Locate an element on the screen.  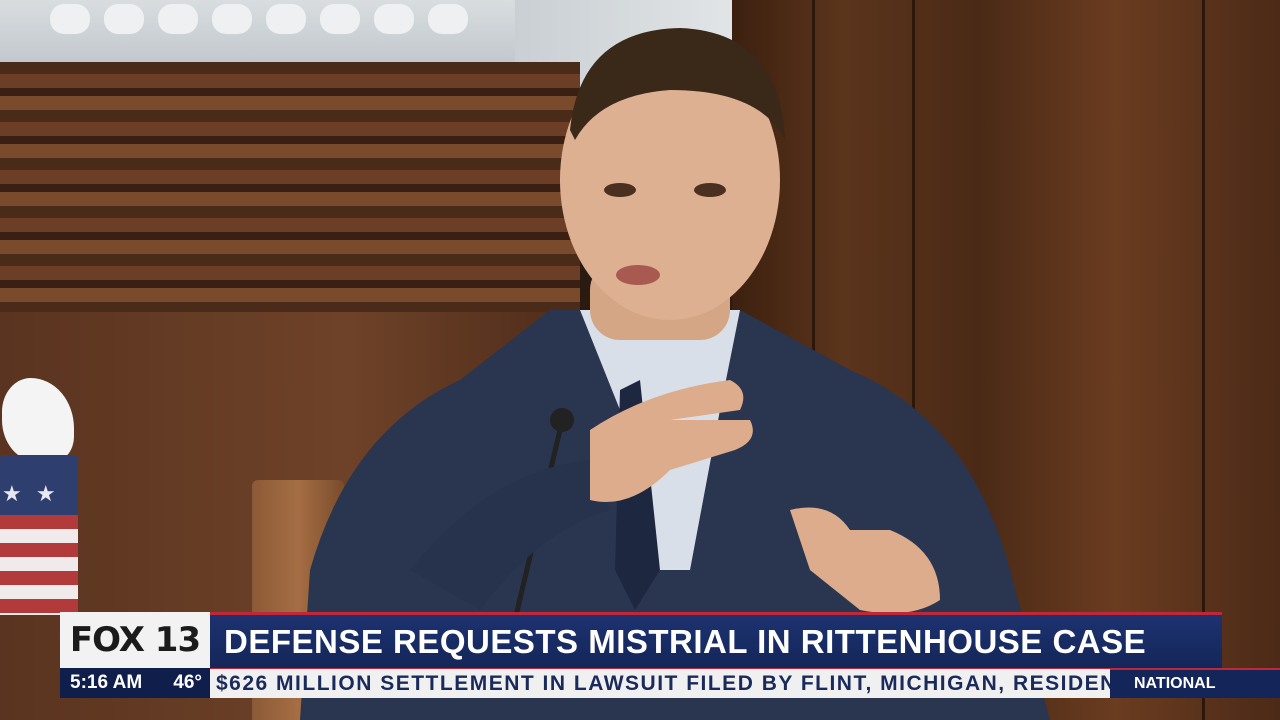
station-logo: FOX 13 is located at coordinates (135, 640).